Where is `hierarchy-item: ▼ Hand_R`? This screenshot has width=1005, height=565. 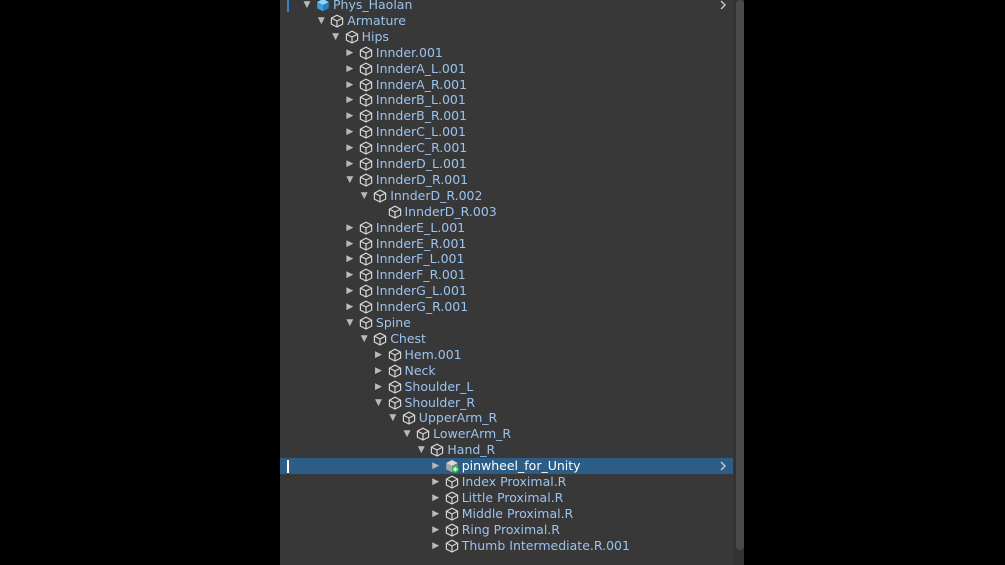
hierarchy-item: ▼ Hand_R is located at coordinates (506, 450).